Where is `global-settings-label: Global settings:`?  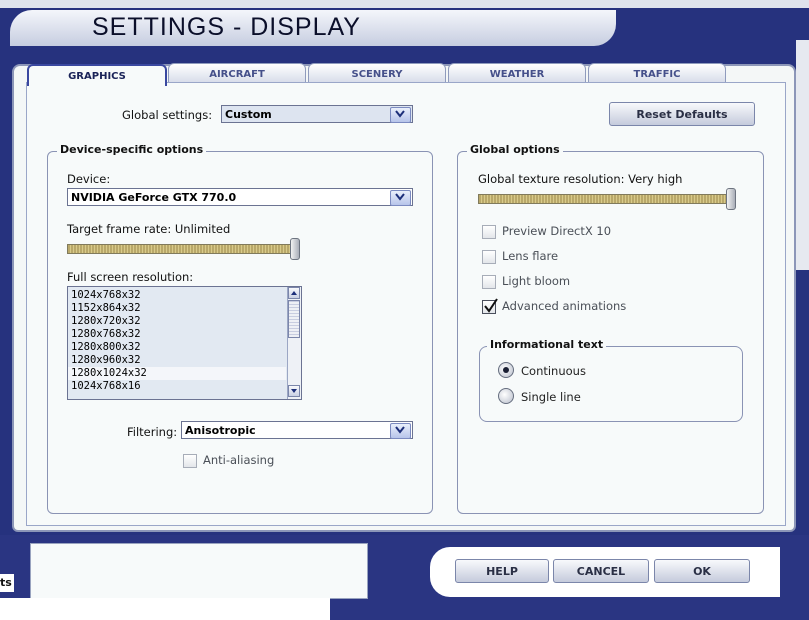 global-settings-label: Global settings: is located at coordinates (167, 115).